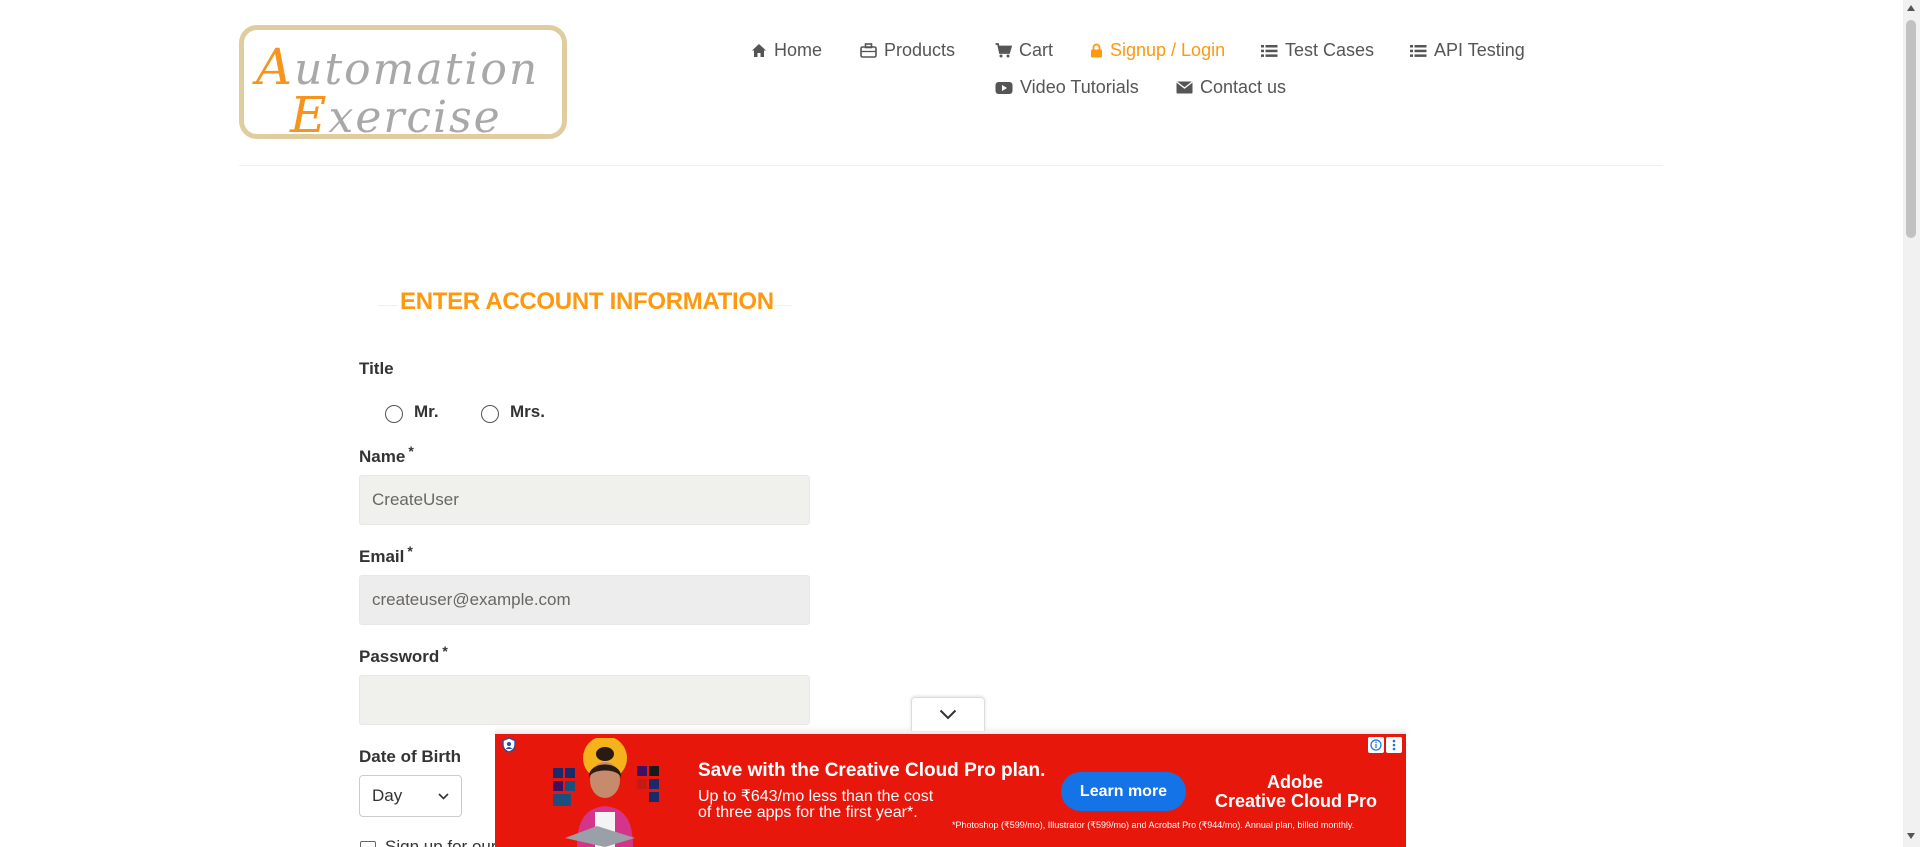  I want to click on ad-brand-adobe: Adobe, so click(1295, 782).